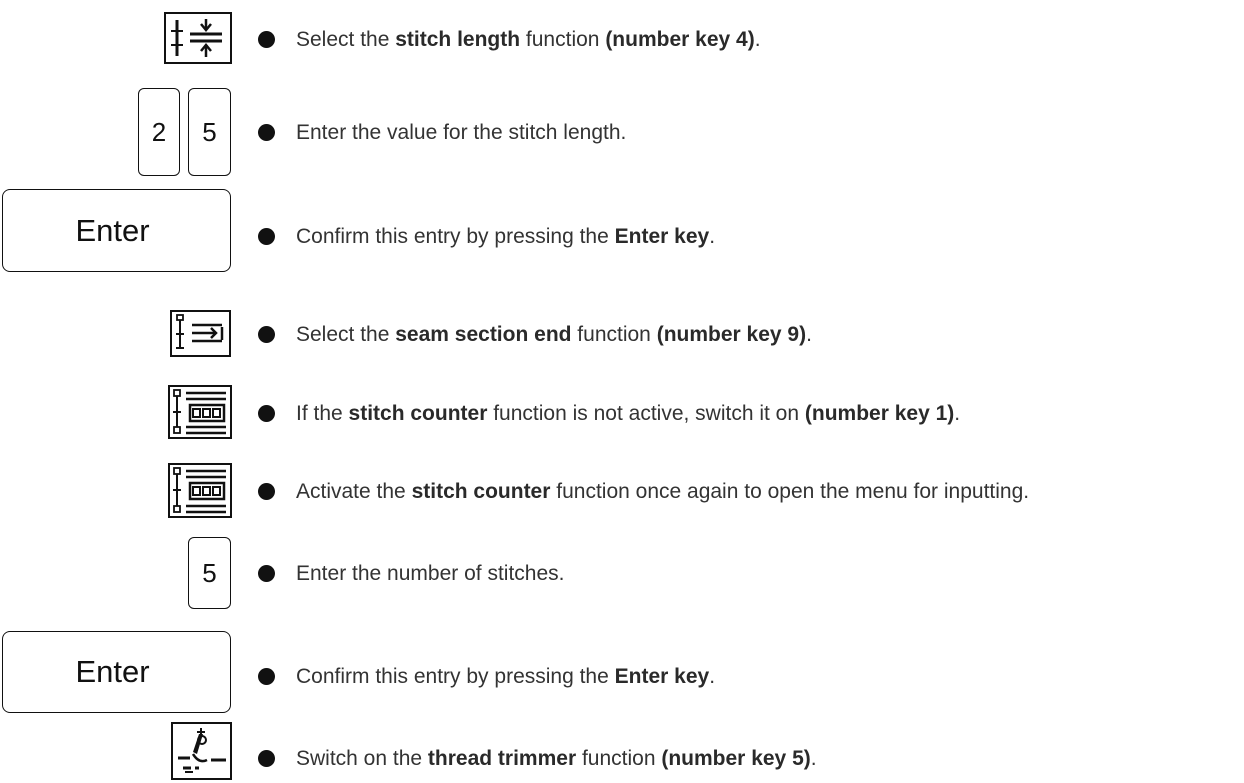 This screenshot has height=783, width=1244. I want to click on thread-trimmer-glyph, so click(202, 750).